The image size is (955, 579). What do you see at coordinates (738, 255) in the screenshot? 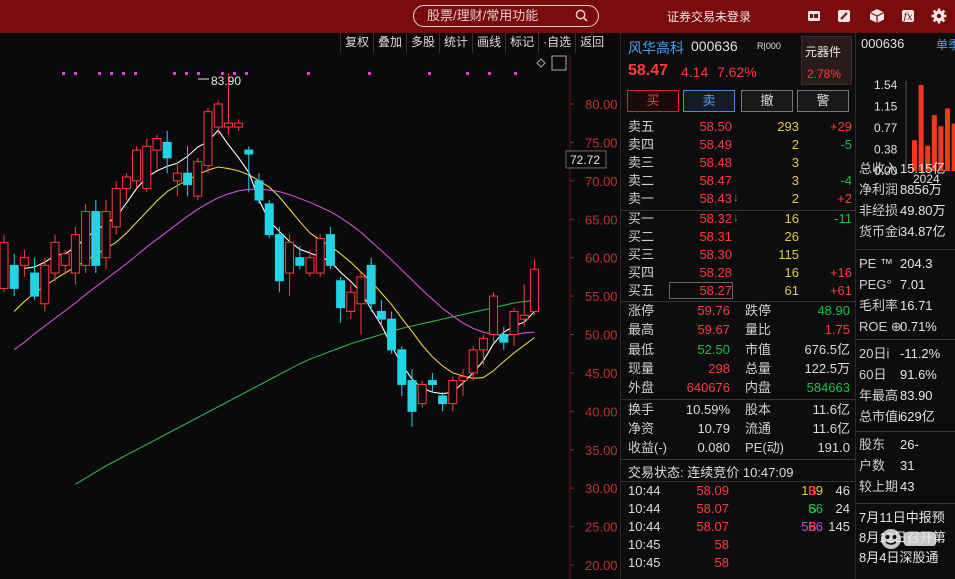
I see `bid-row: 买三 58.30 115` at bounding box center [738, 255].